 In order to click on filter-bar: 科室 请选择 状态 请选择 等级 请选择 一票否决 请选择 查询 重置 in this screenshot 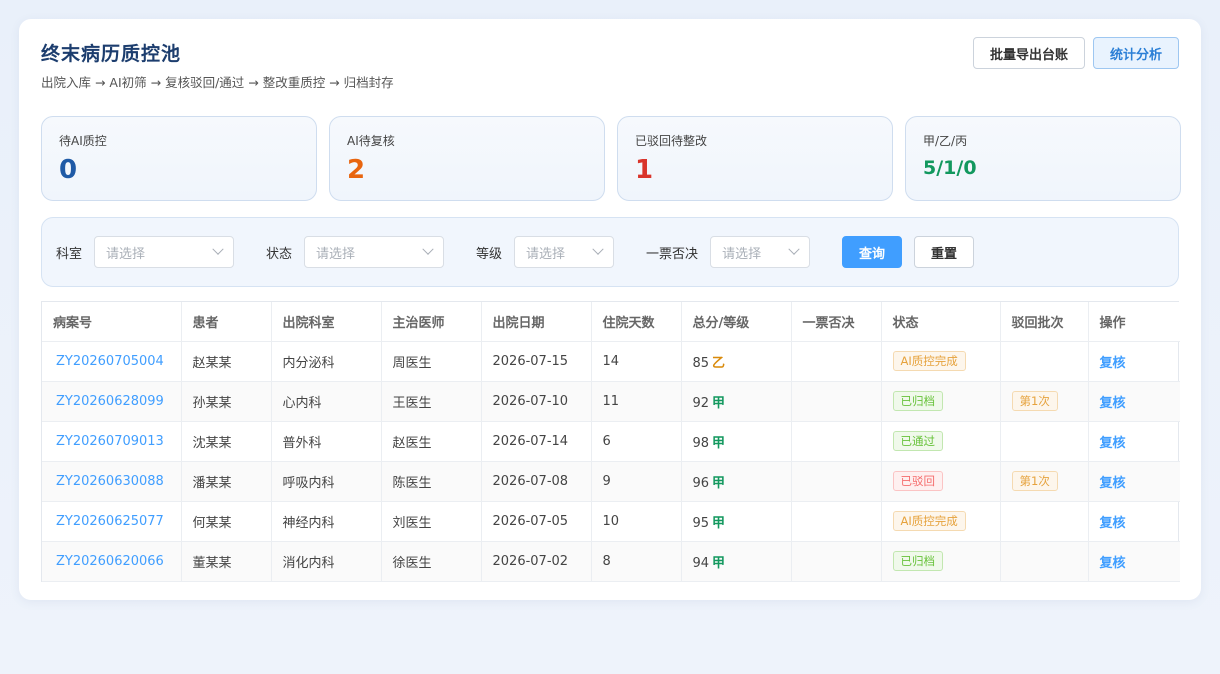, I will do `click(610, 252)`.